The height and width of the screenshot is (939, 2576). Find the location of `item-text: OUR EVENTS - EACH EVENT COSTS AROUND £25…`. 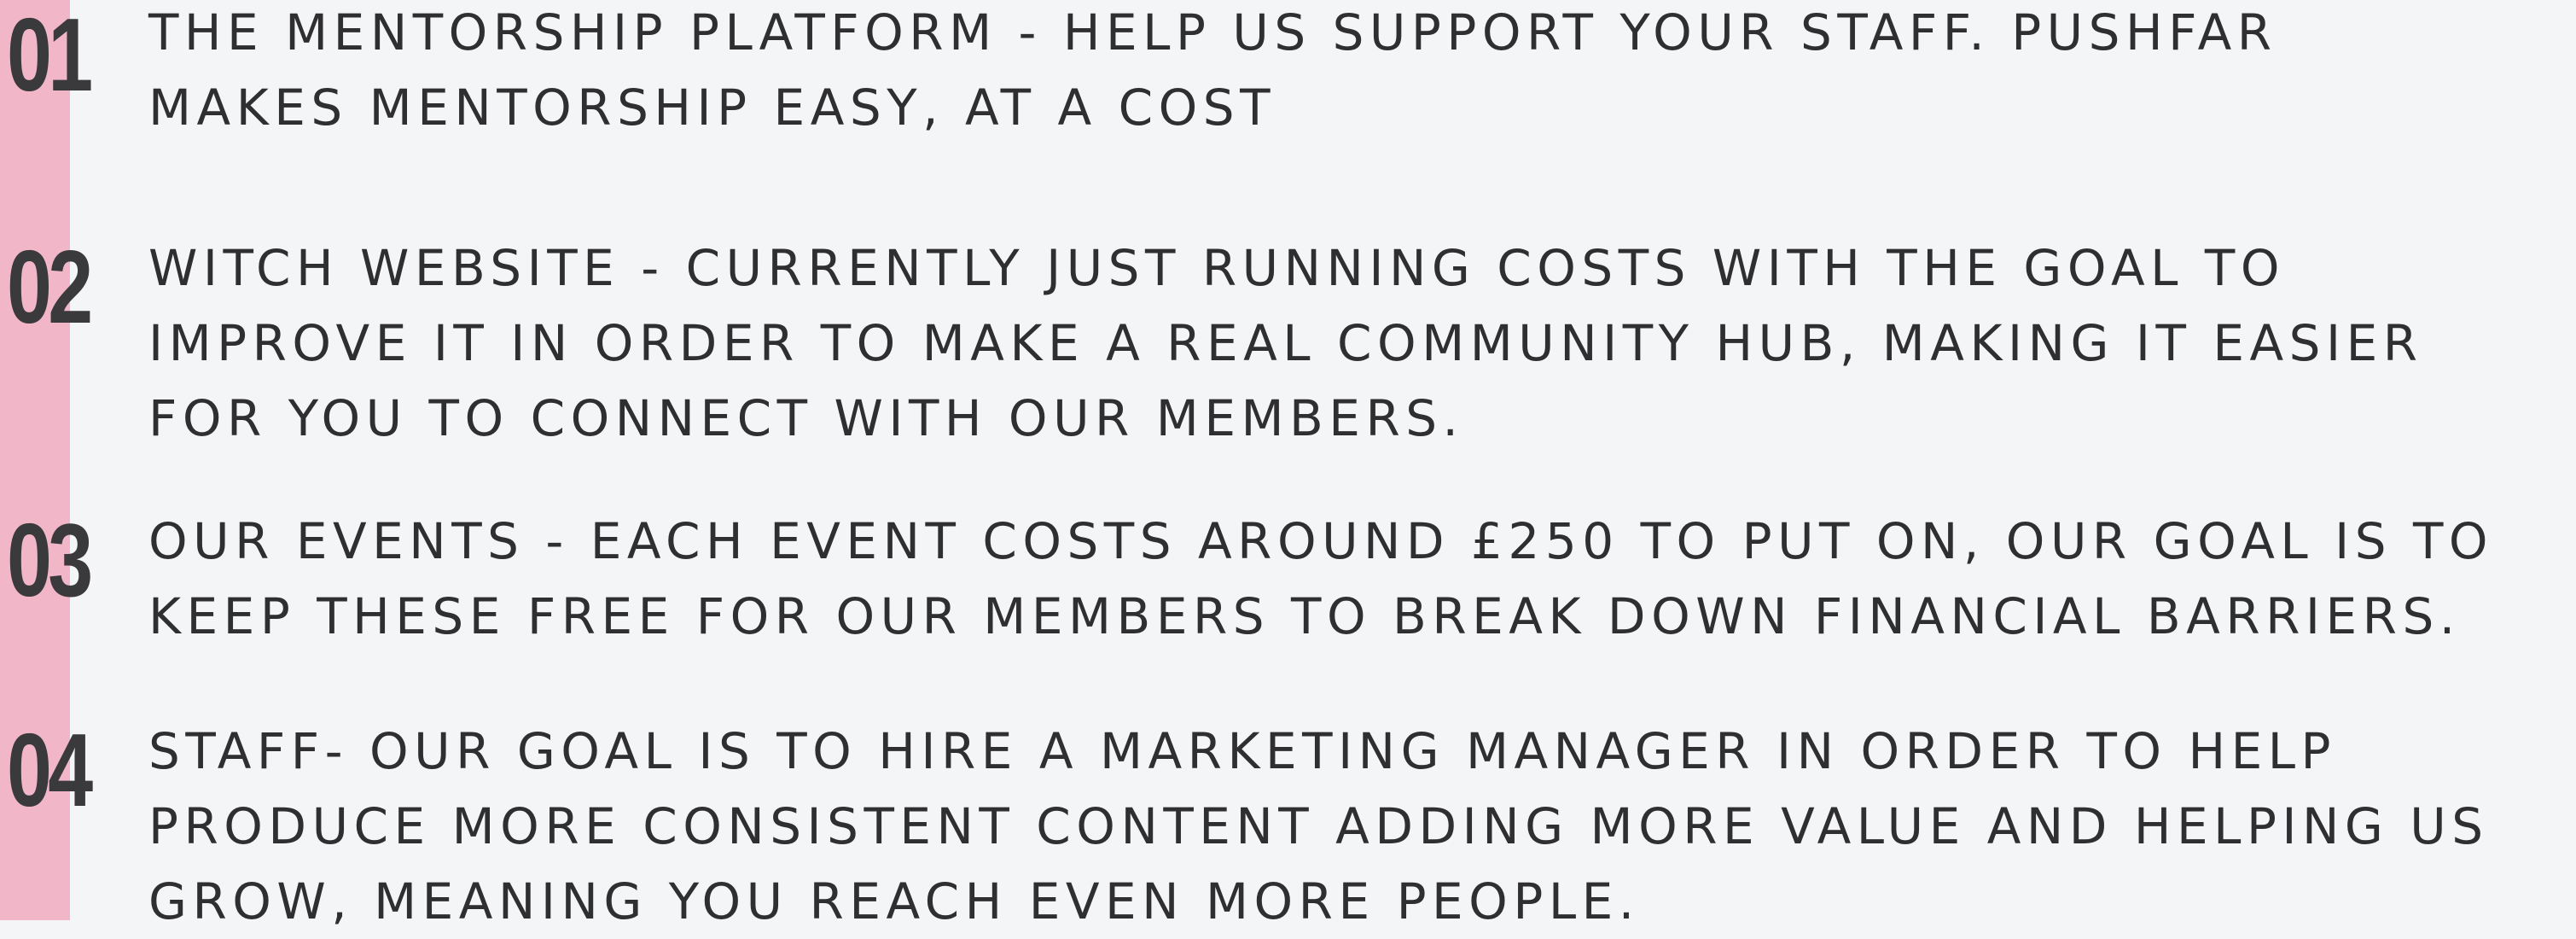

item-text: OUR EVENTS - EACH EVENT COSTS AROUND £25… is located at coordinates (1321, 578).